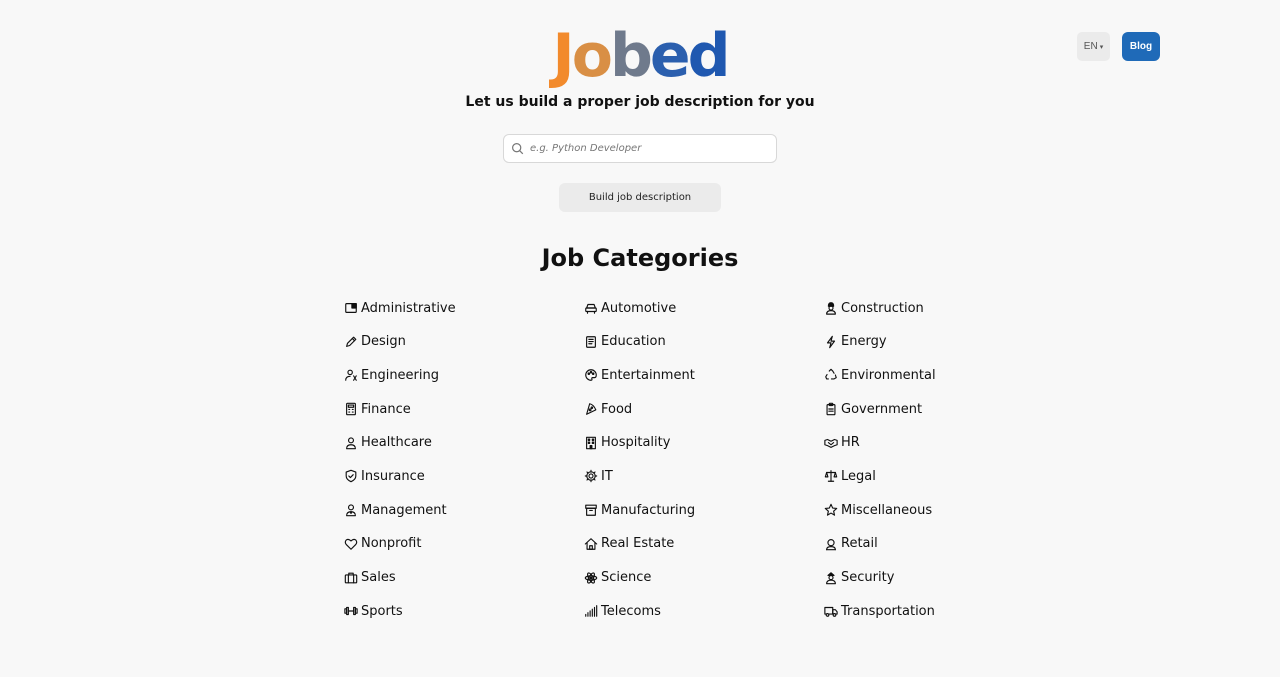 This screenshot has width=1280, height=677. What do you see at coordinates (904, 308) in the screenshot?
I see `category-item-construction: Construction` at bounding box center [904, 308].